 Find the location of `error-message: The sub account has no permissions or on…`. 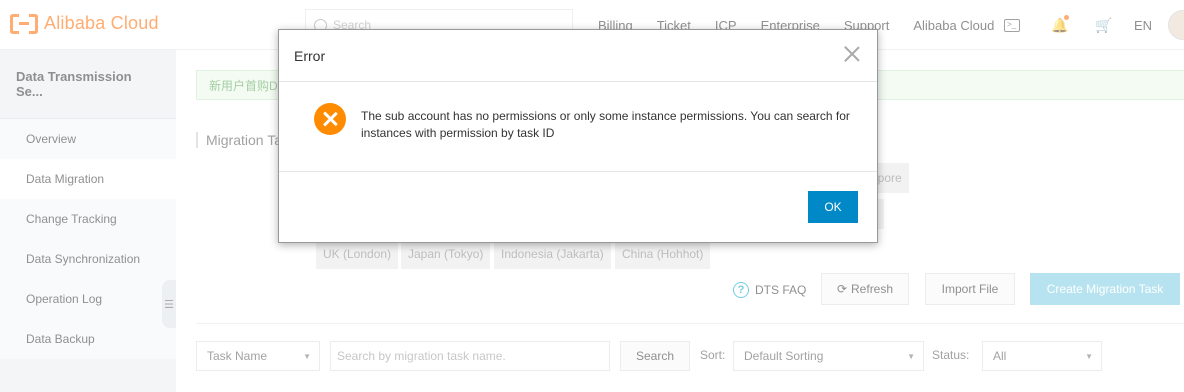

error-message: The sub account has no permissions or on… is located at coordinates (605, 124).